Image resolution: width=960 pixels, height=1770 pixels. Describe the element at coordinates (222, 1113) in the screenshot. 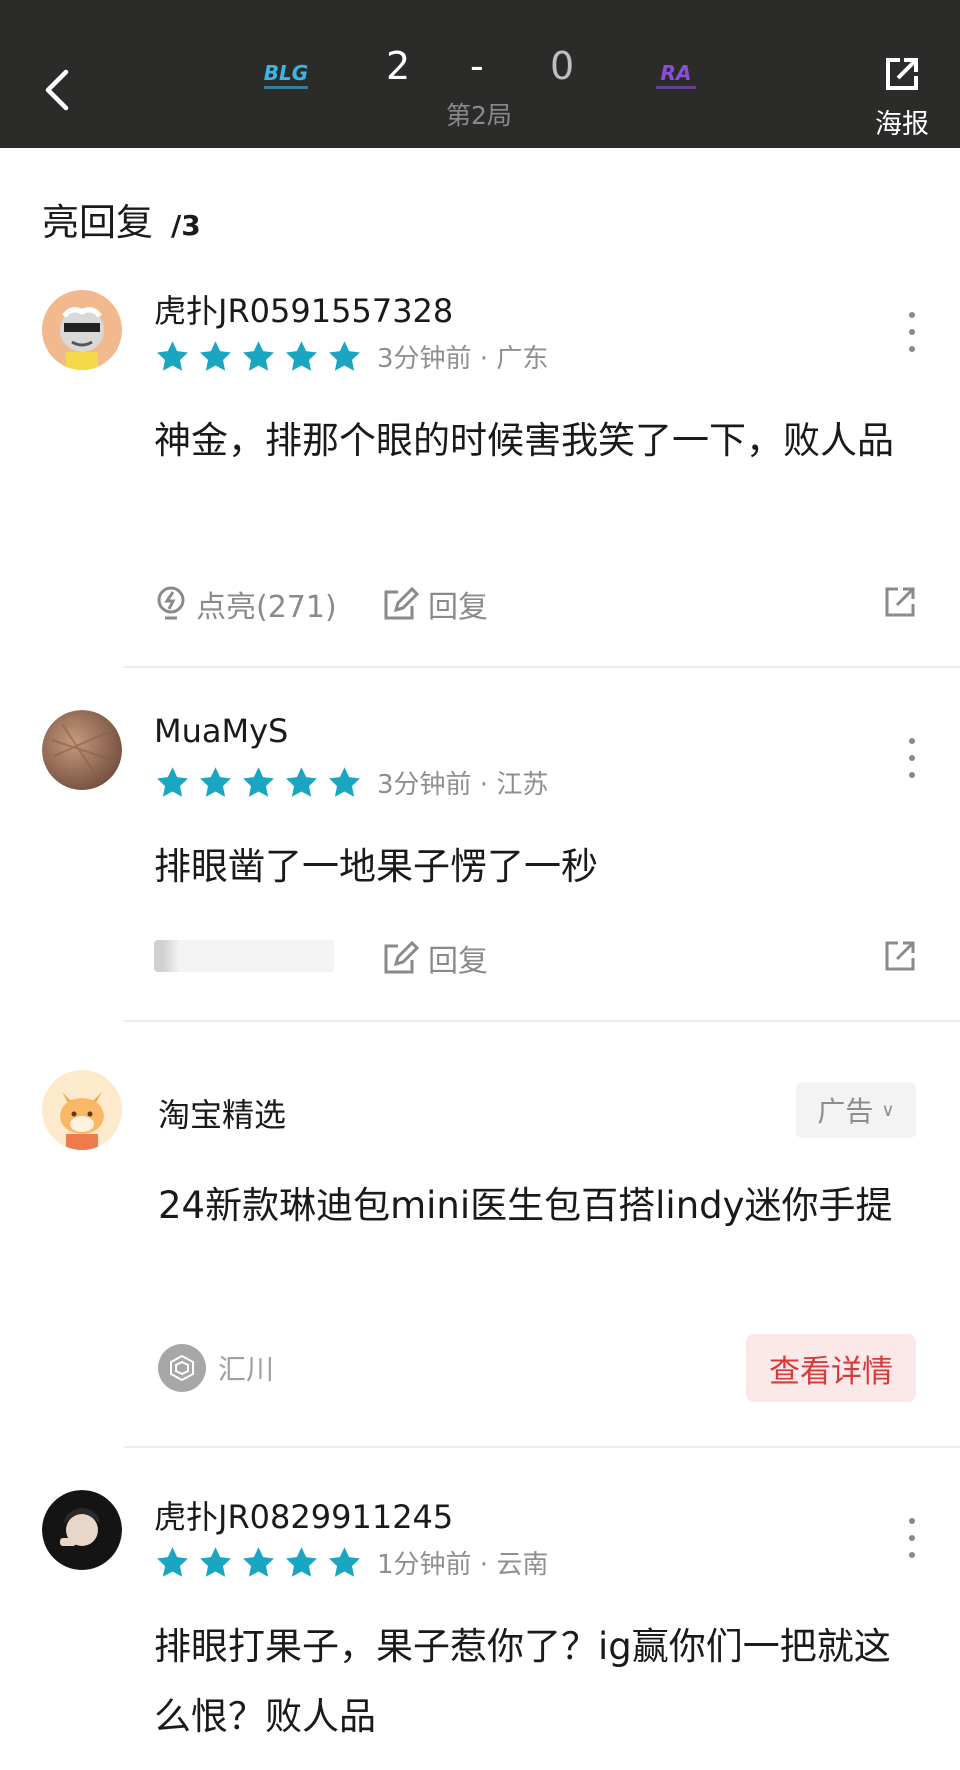

I see `ad-source-name: 淘宝精选` at that location.